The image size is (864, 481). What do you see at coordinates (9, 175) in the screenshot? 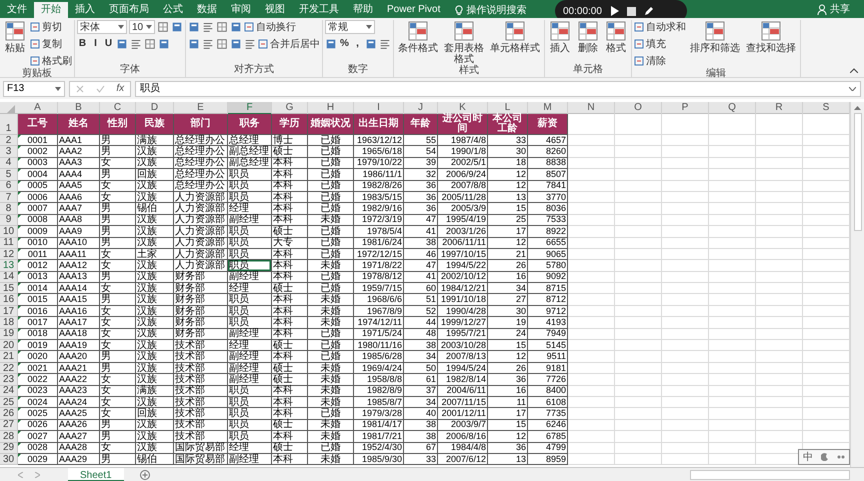
I see `row-header: 5` at bounding box center [9, 175].